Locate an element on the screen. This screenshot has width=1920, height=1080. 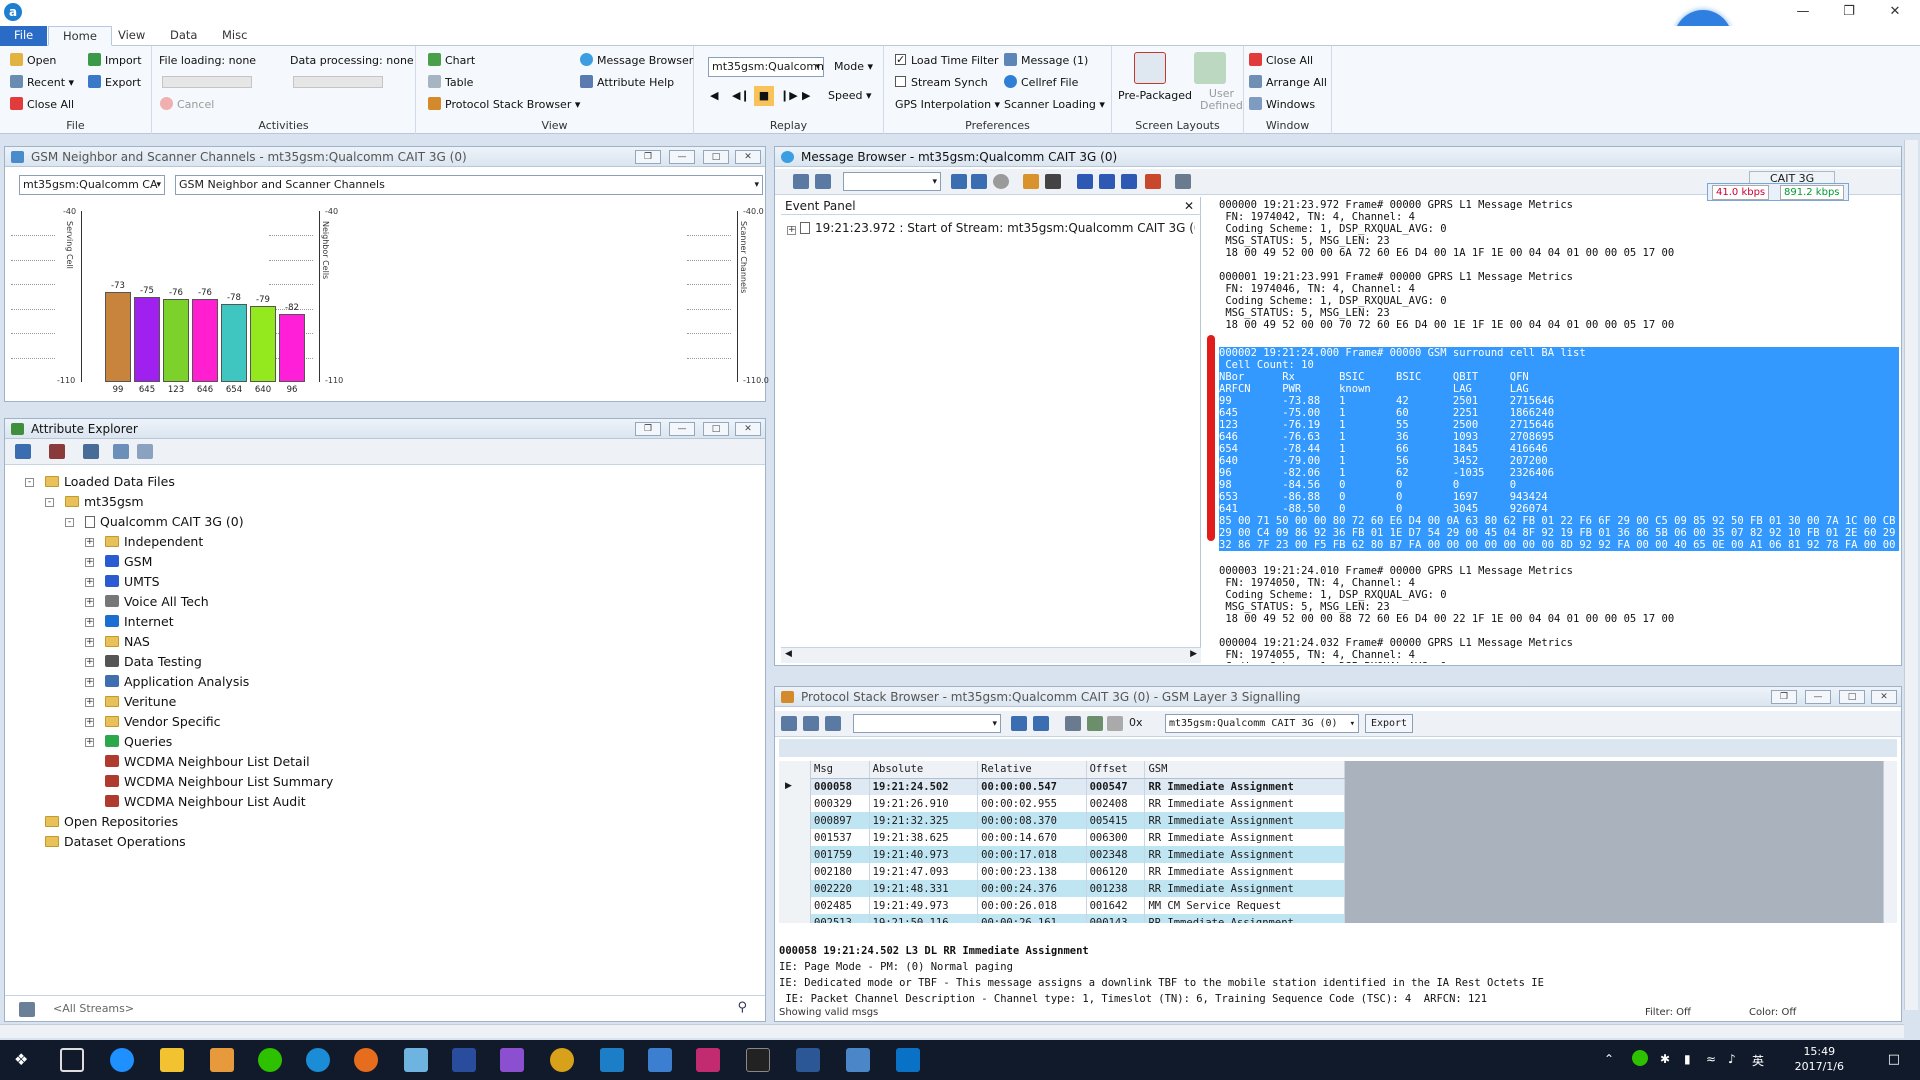
export-button: Export is located at coordinates (114, 83).